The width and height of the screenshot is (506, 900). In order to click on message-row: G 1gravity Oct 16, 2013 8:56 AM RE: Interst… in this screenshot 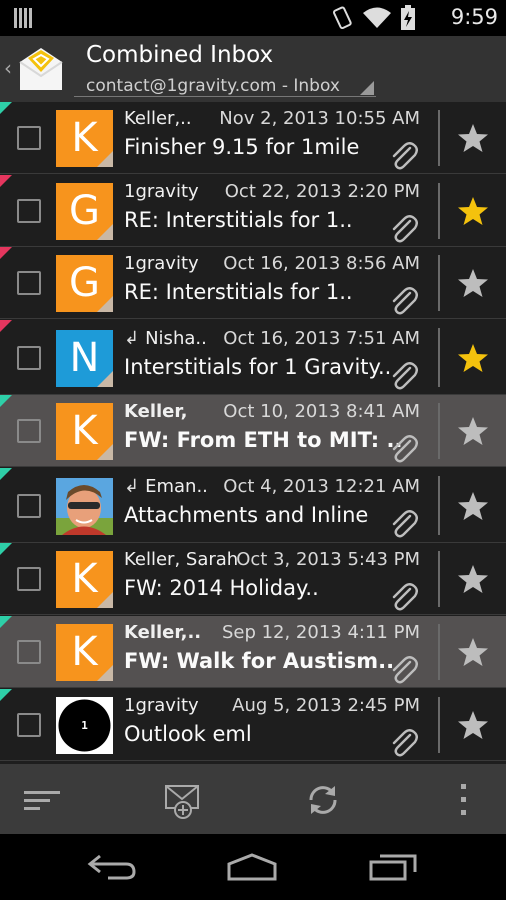, I will do `click(253, 283)`.